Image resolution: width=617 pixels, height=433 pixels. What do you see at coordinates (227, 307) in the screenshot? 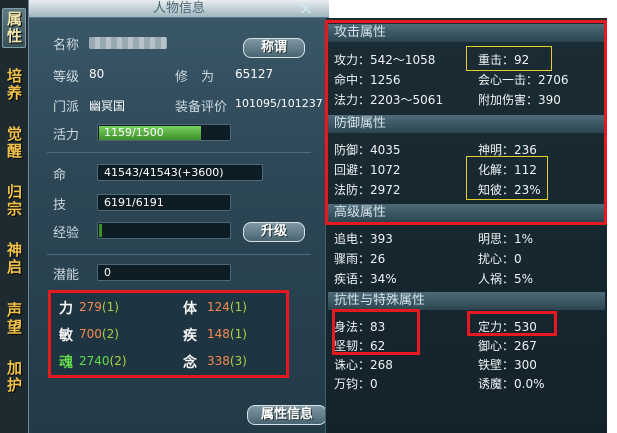
I see `attr-body-value: 124(1)` at bounding box center [227, 307].